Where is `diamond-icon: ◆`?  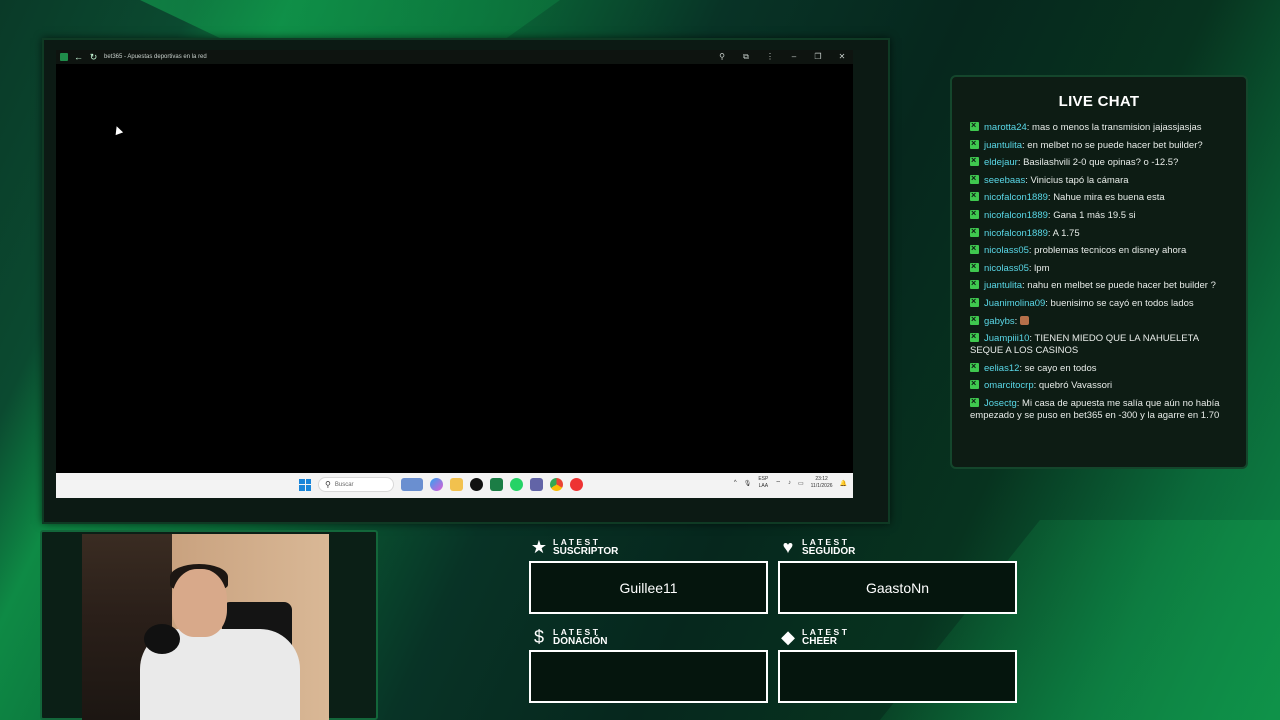
diamond-icon: ◆ is located at coordinates (788, 637).